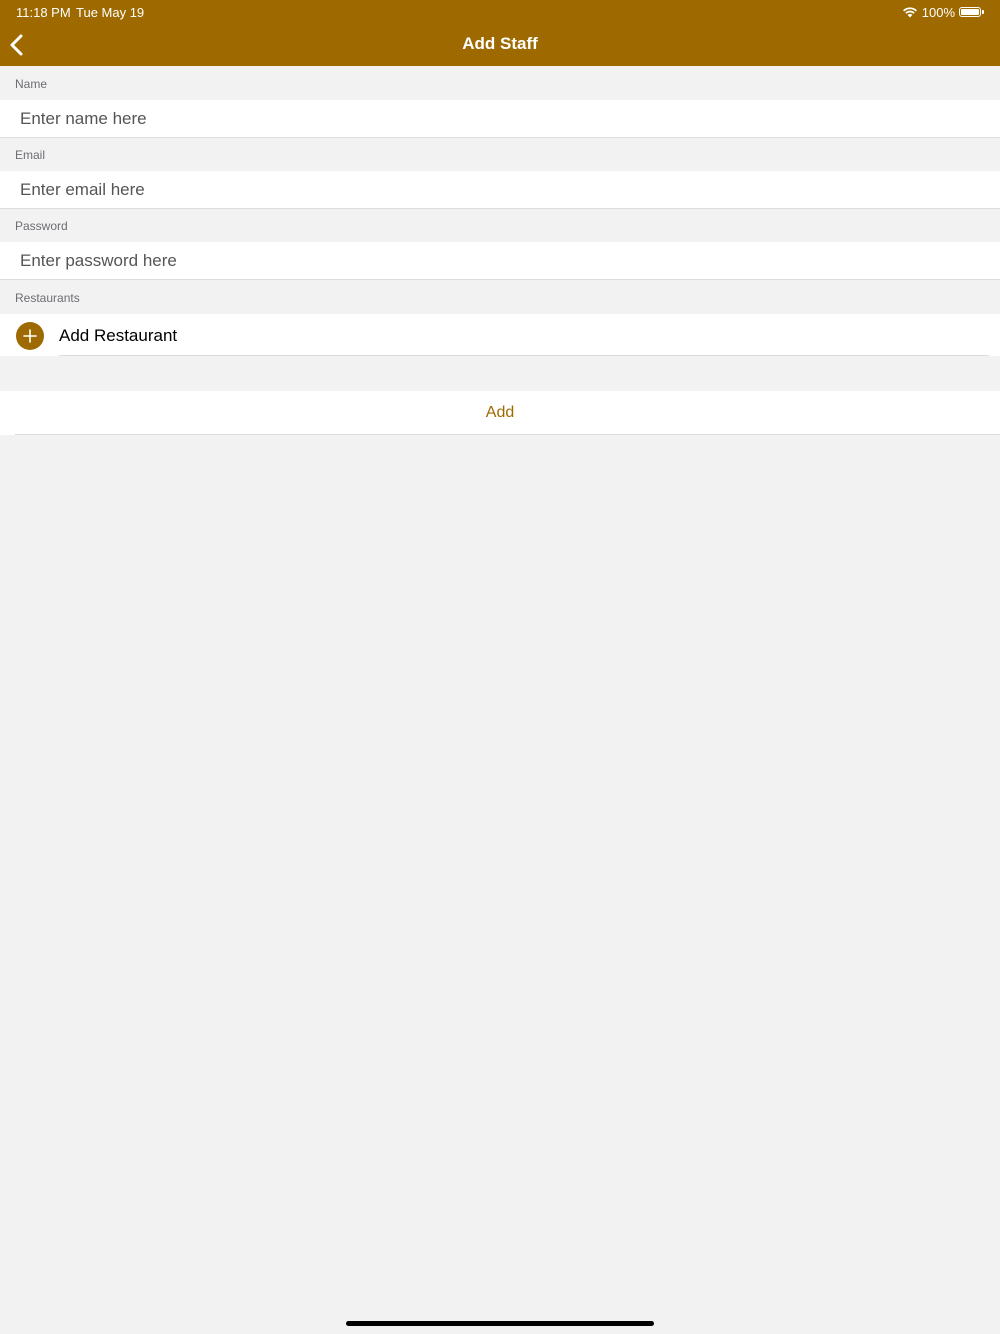 This screenshot has width=1000, height=1334. What do you see at coordinates (30, 155) in the screenshot?
I see `email-label: Email` at bounding box center [30, 155].